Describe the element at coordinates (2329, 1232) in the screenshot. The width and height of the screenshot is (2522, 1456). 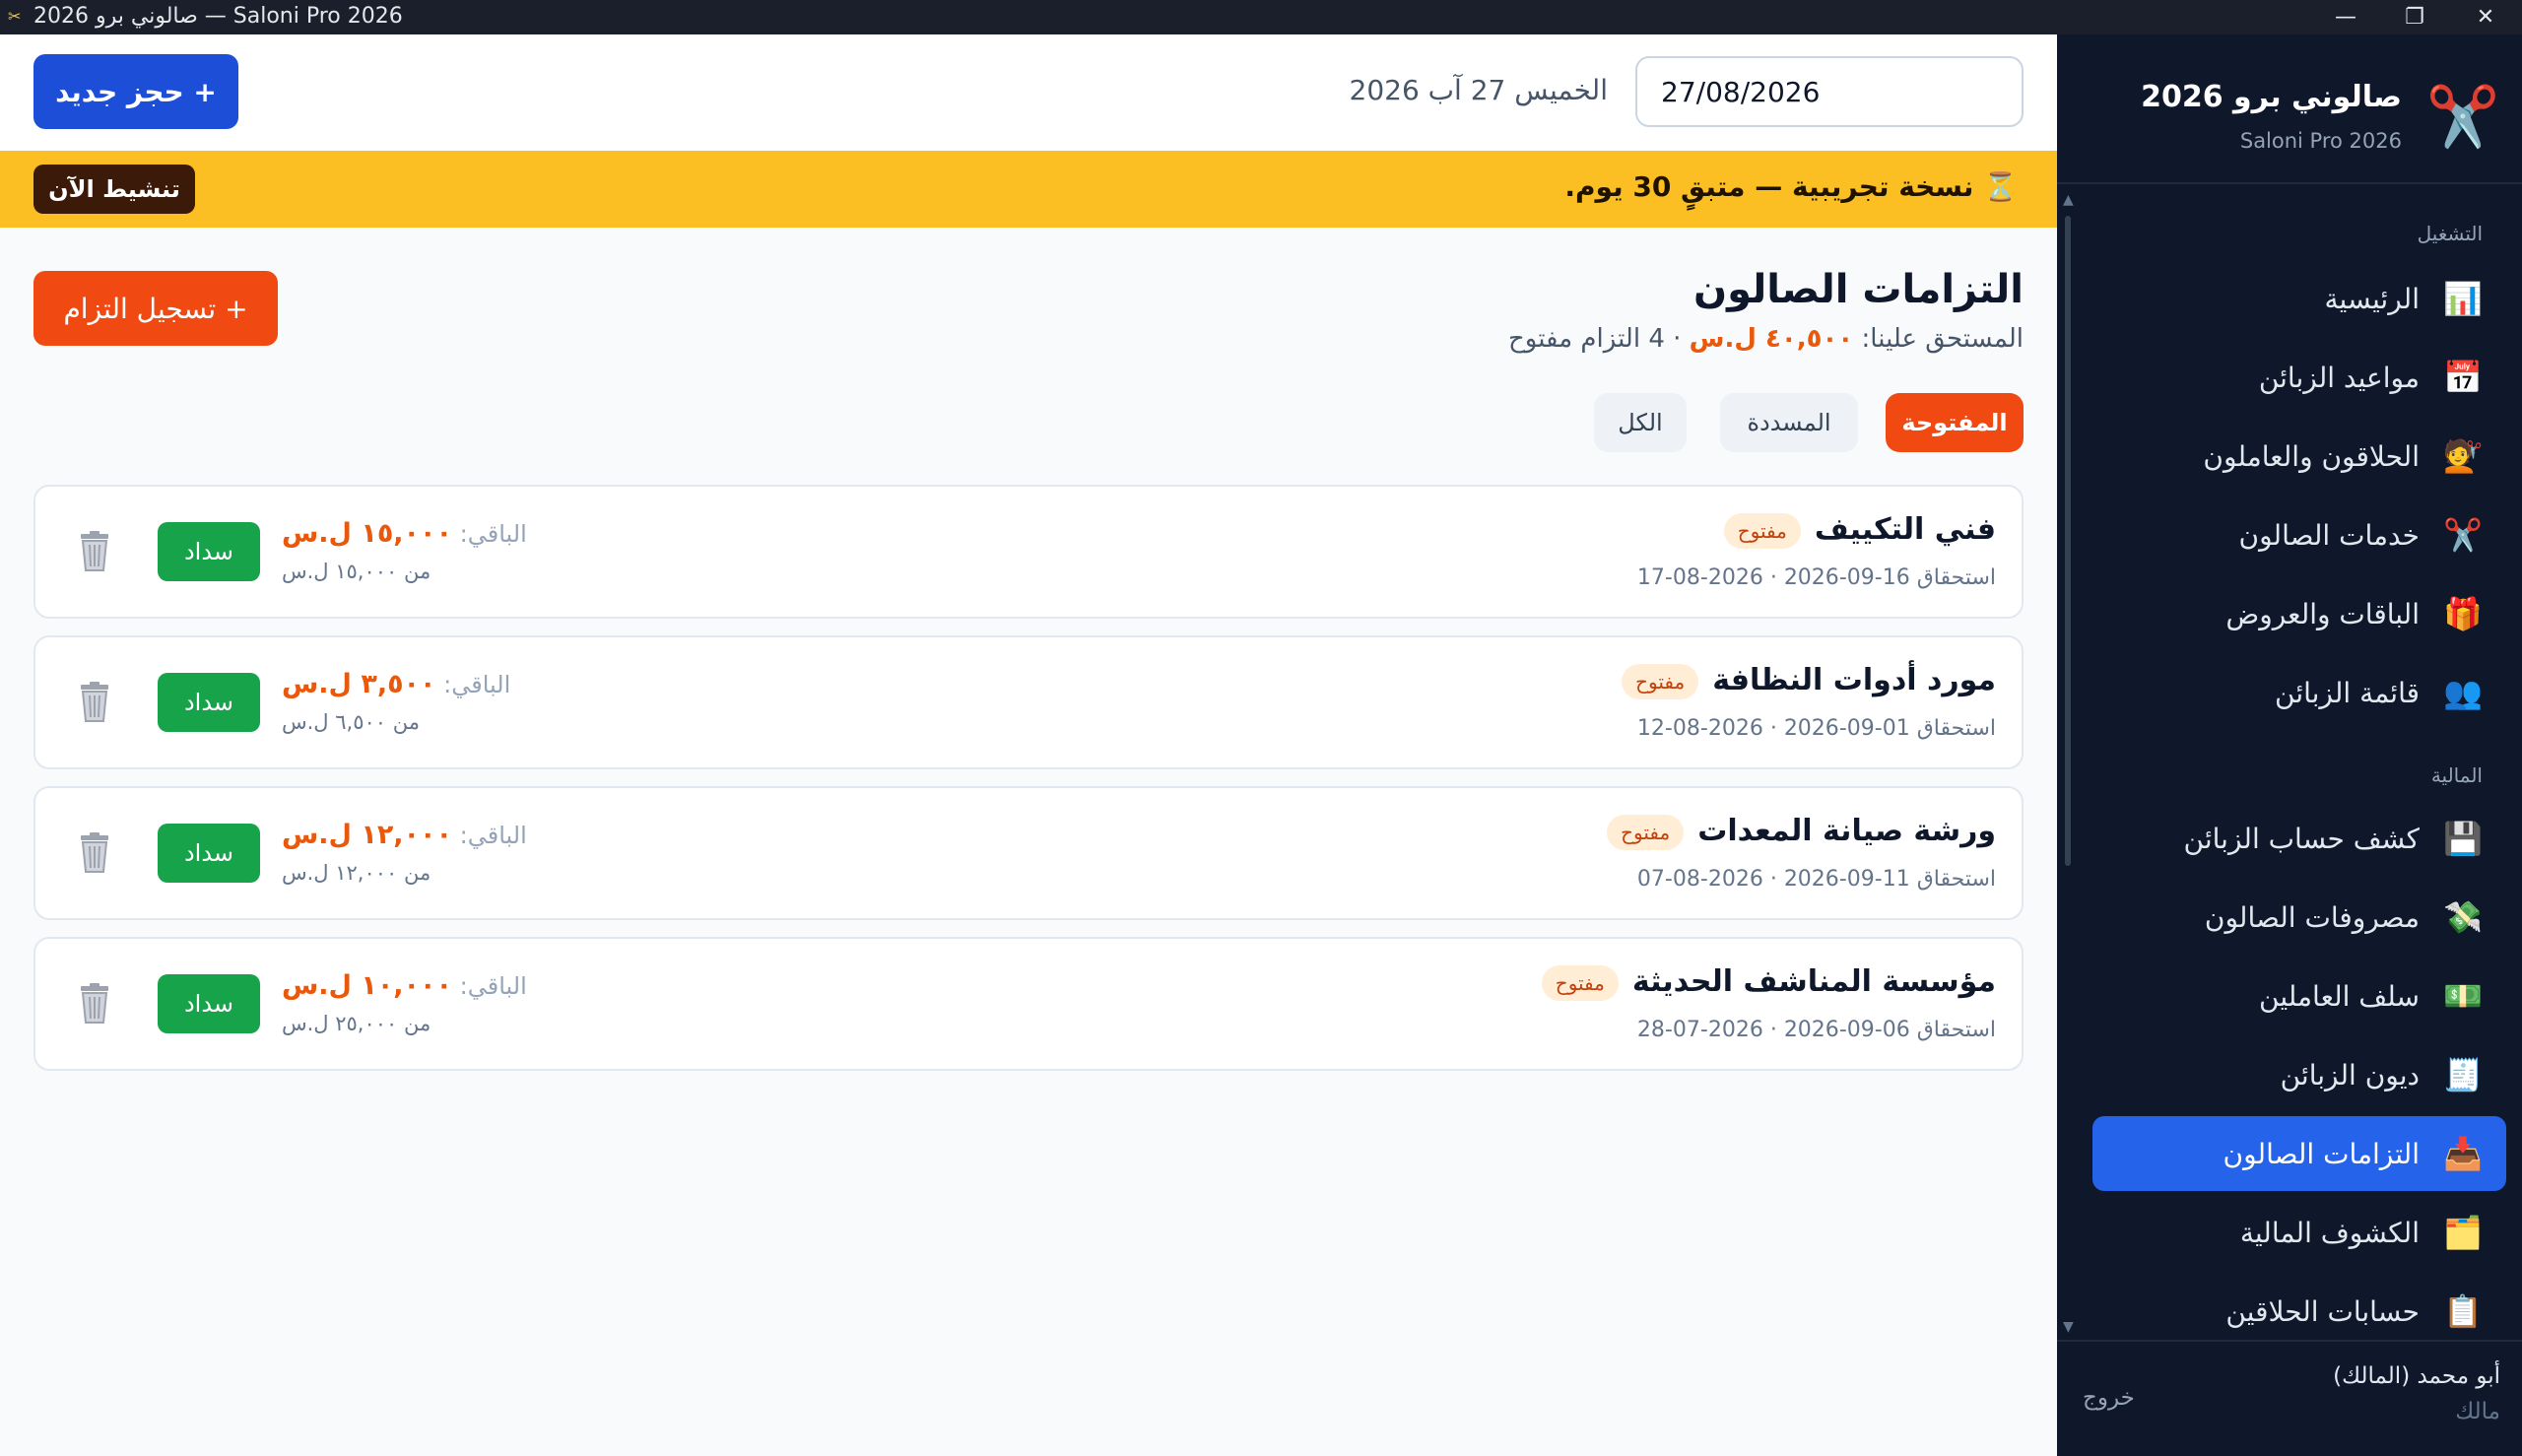
I see `sidebar-item-label: الكشوف المالية` at that location.